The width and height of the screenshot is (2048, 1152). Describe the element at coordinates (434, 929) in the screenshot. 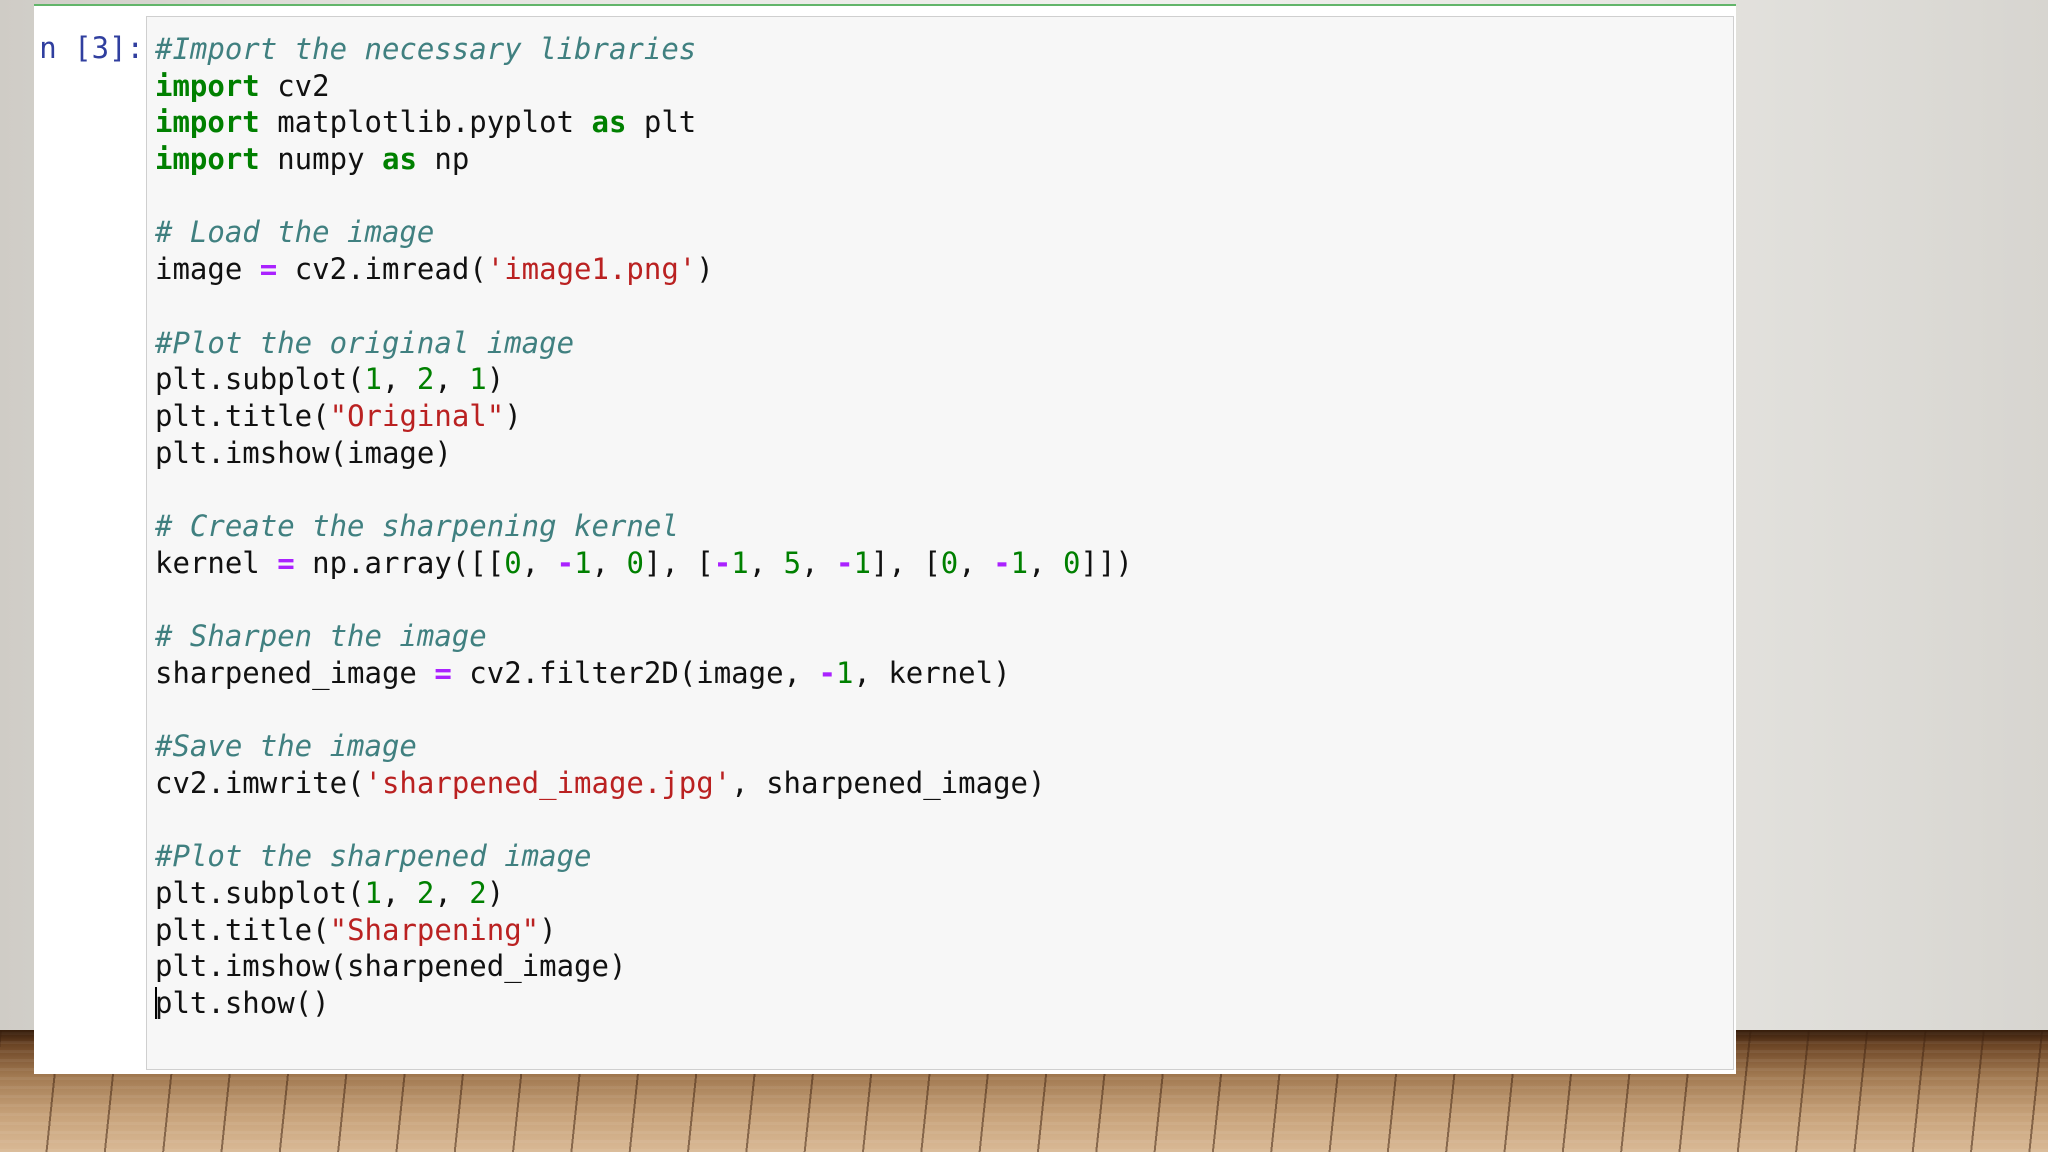

I see `string-token: "Sharpening"` at that location.